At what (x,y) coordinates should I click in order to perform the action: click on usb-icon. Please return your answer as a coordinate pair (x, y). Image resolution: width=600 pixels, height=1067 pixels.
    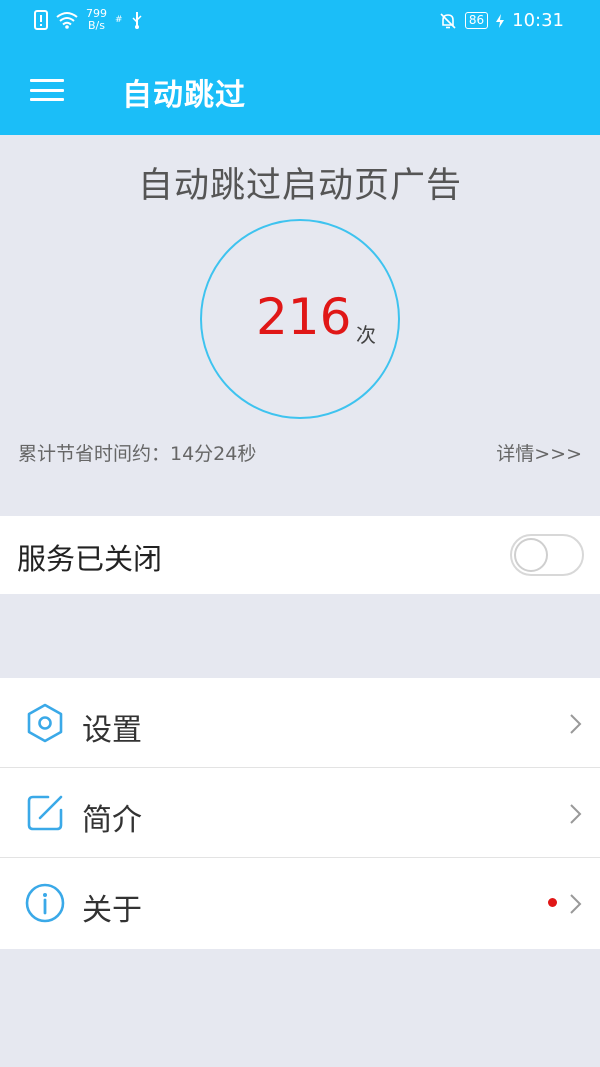
    Looking at the image, I should click on (137, 20).